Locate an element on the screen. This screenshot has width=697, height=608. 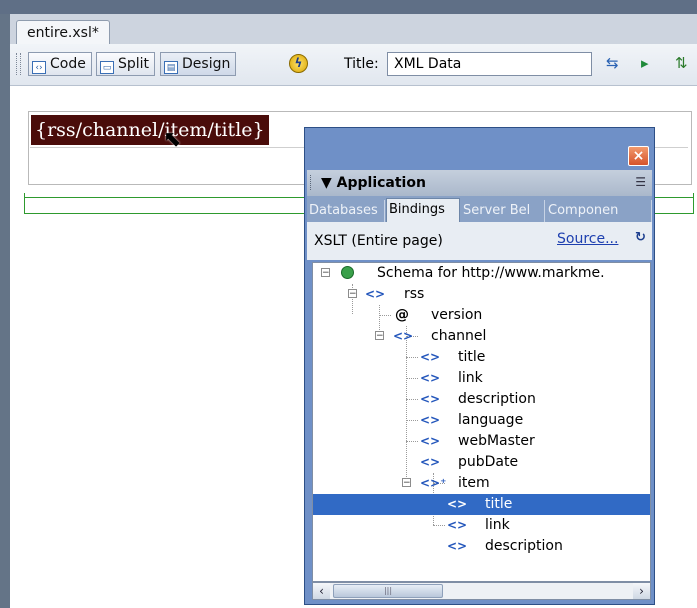
tree-node-title: <> title is located at coordinates (481, 357).